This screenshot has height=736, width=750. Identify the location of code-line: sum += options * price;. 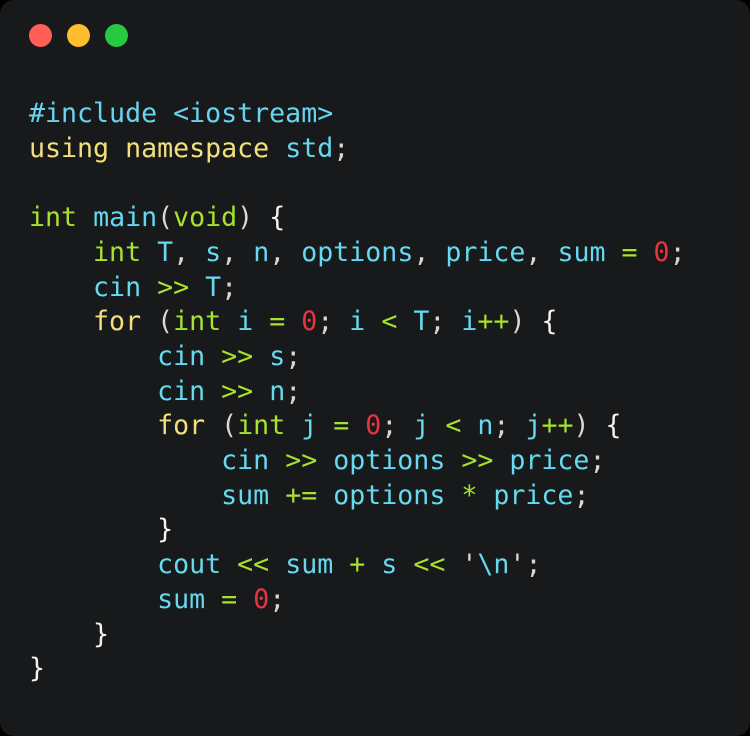
(309, 495).